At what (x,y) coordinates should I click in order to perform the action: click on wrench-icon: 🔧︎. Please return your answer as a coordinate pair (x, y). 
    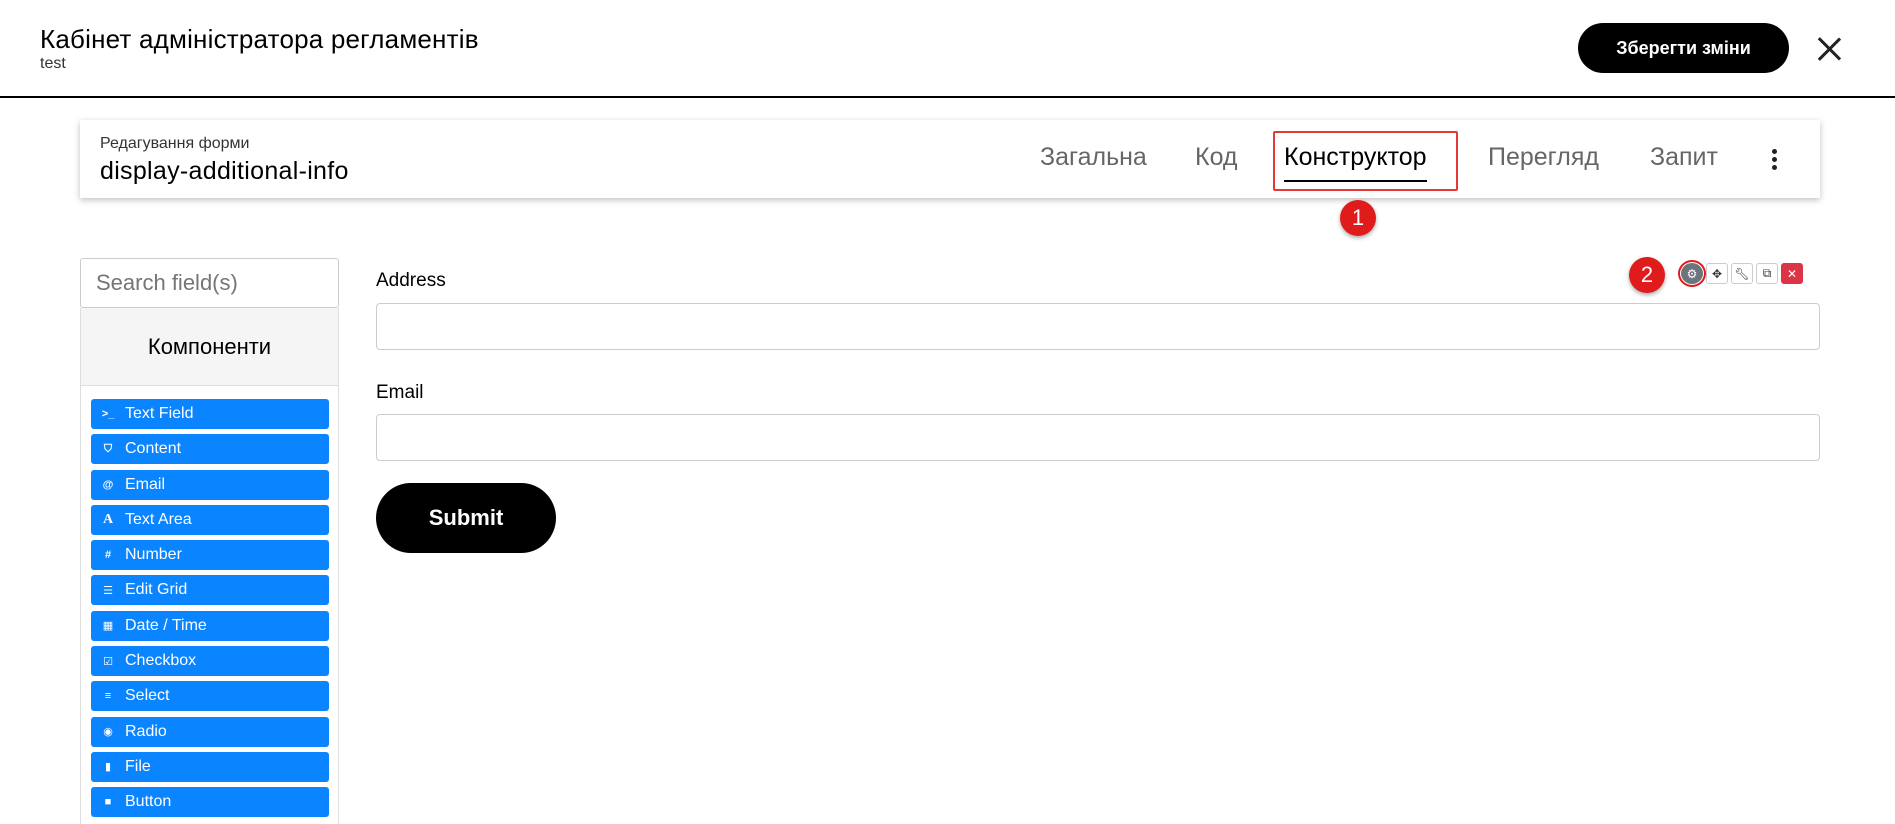
    Looking at the image, I should click on (1742, 273).